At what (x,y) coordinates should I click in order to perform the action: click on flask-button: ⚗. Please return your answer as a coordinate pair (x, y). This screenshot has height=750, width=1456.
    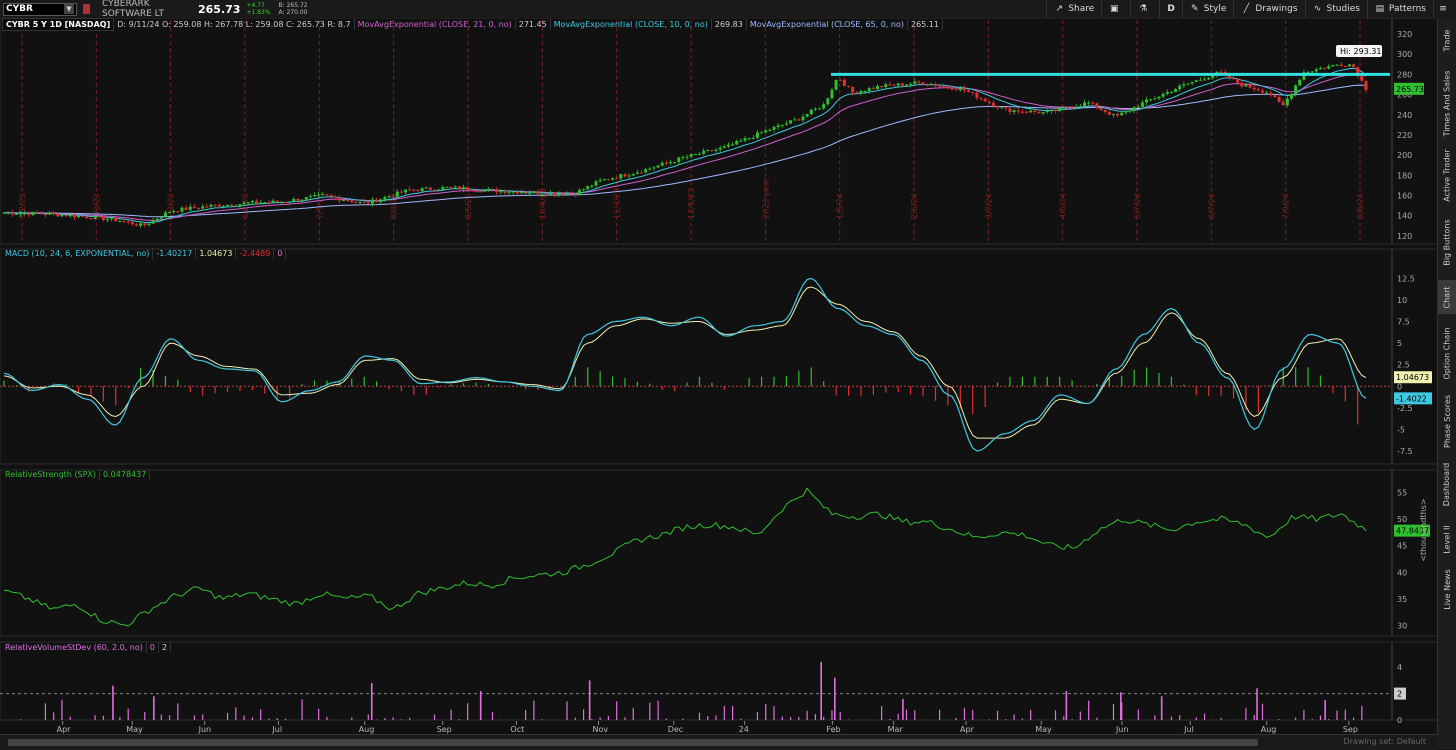
    Looking at the image, I should click on (1144, 9).